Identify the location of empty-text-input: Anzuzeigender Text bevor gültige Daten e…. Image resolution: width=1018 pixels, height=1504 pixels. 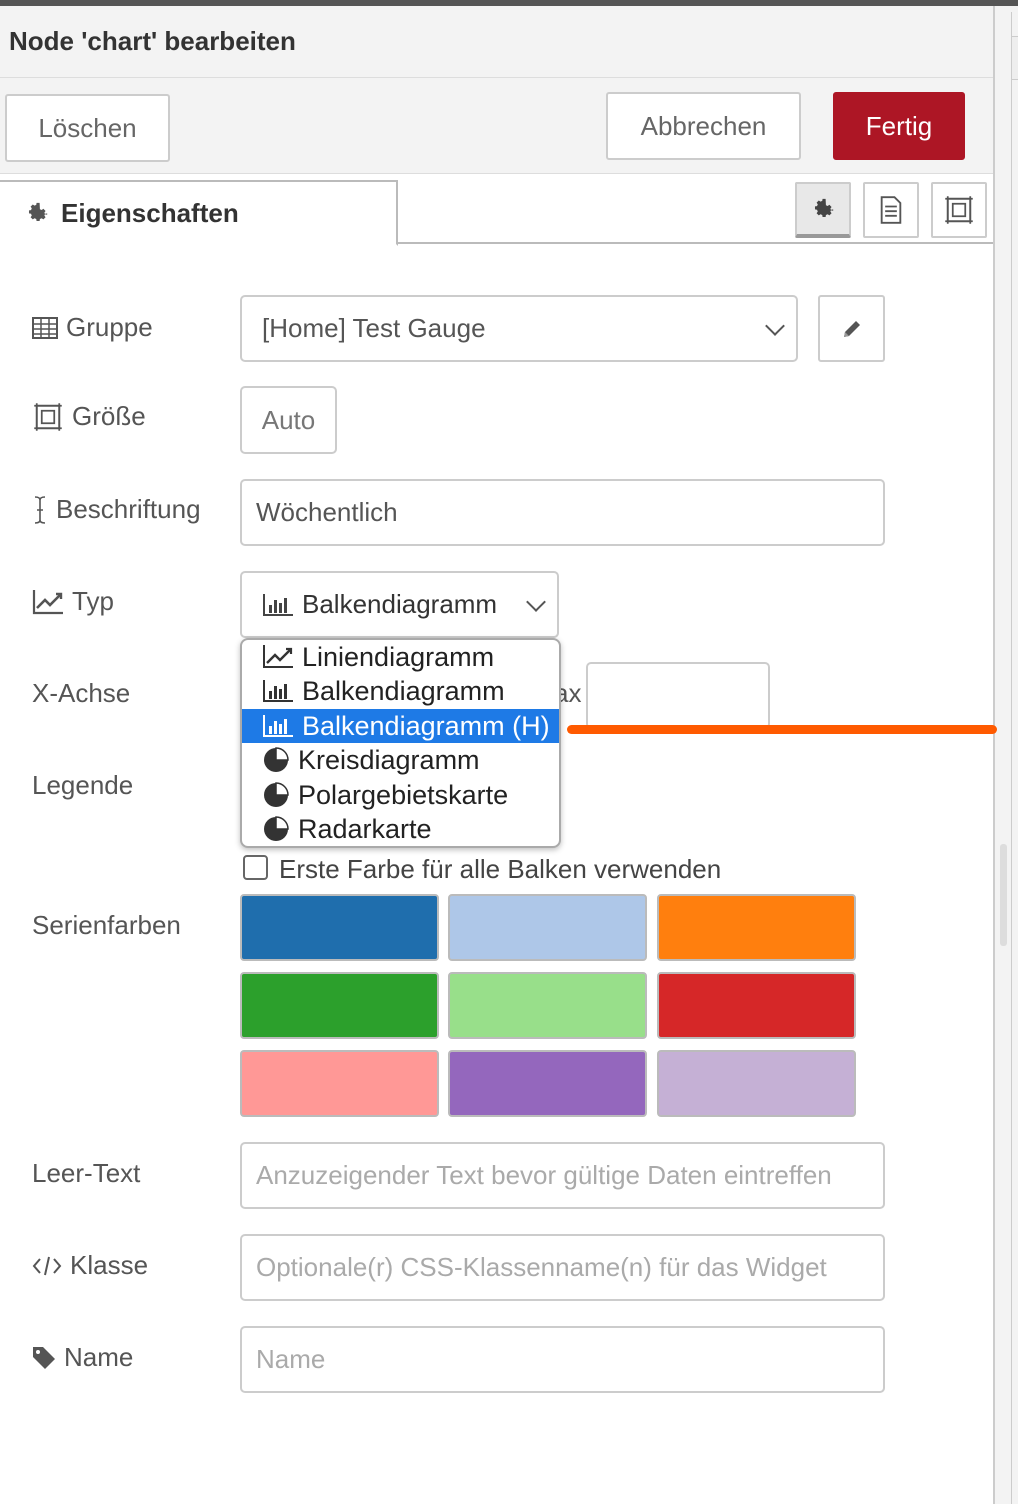
(562, 1175).